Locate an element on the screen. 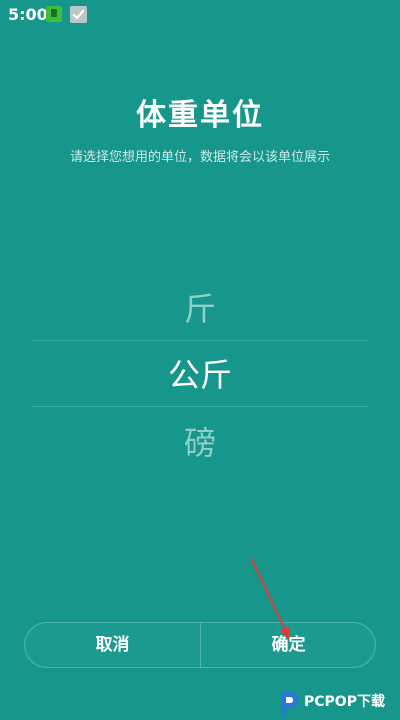  watermark: PCPOP下载 is located at coordinates (338, 703).